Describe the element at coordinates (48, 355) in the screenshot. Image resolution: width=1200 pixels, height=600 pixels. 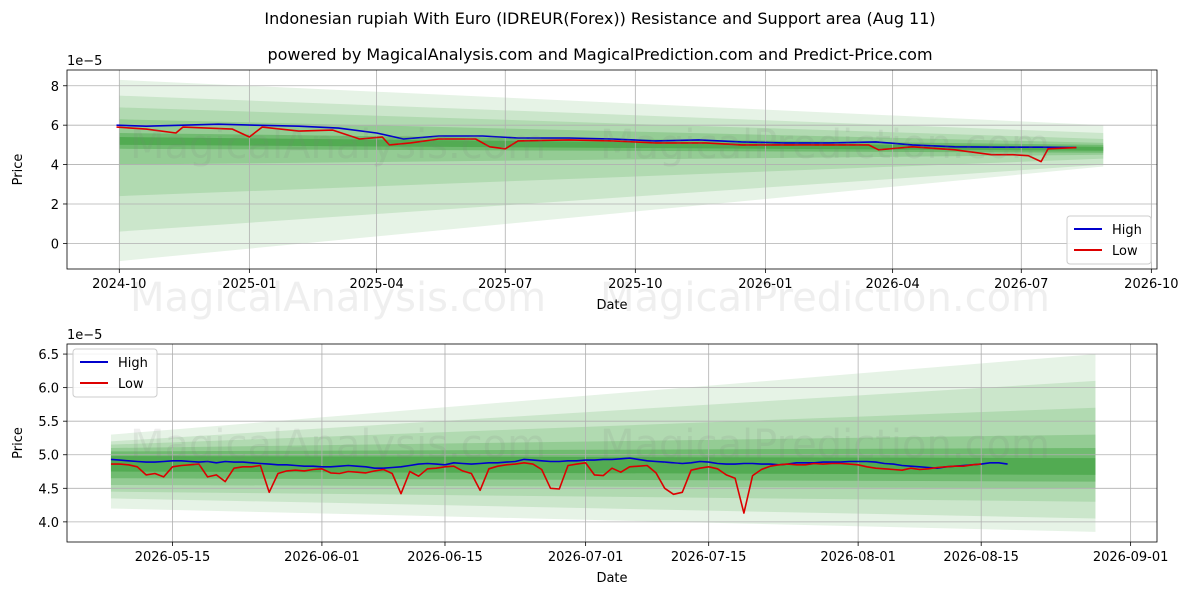
I see `y-tick-label: 6.5` at that location.